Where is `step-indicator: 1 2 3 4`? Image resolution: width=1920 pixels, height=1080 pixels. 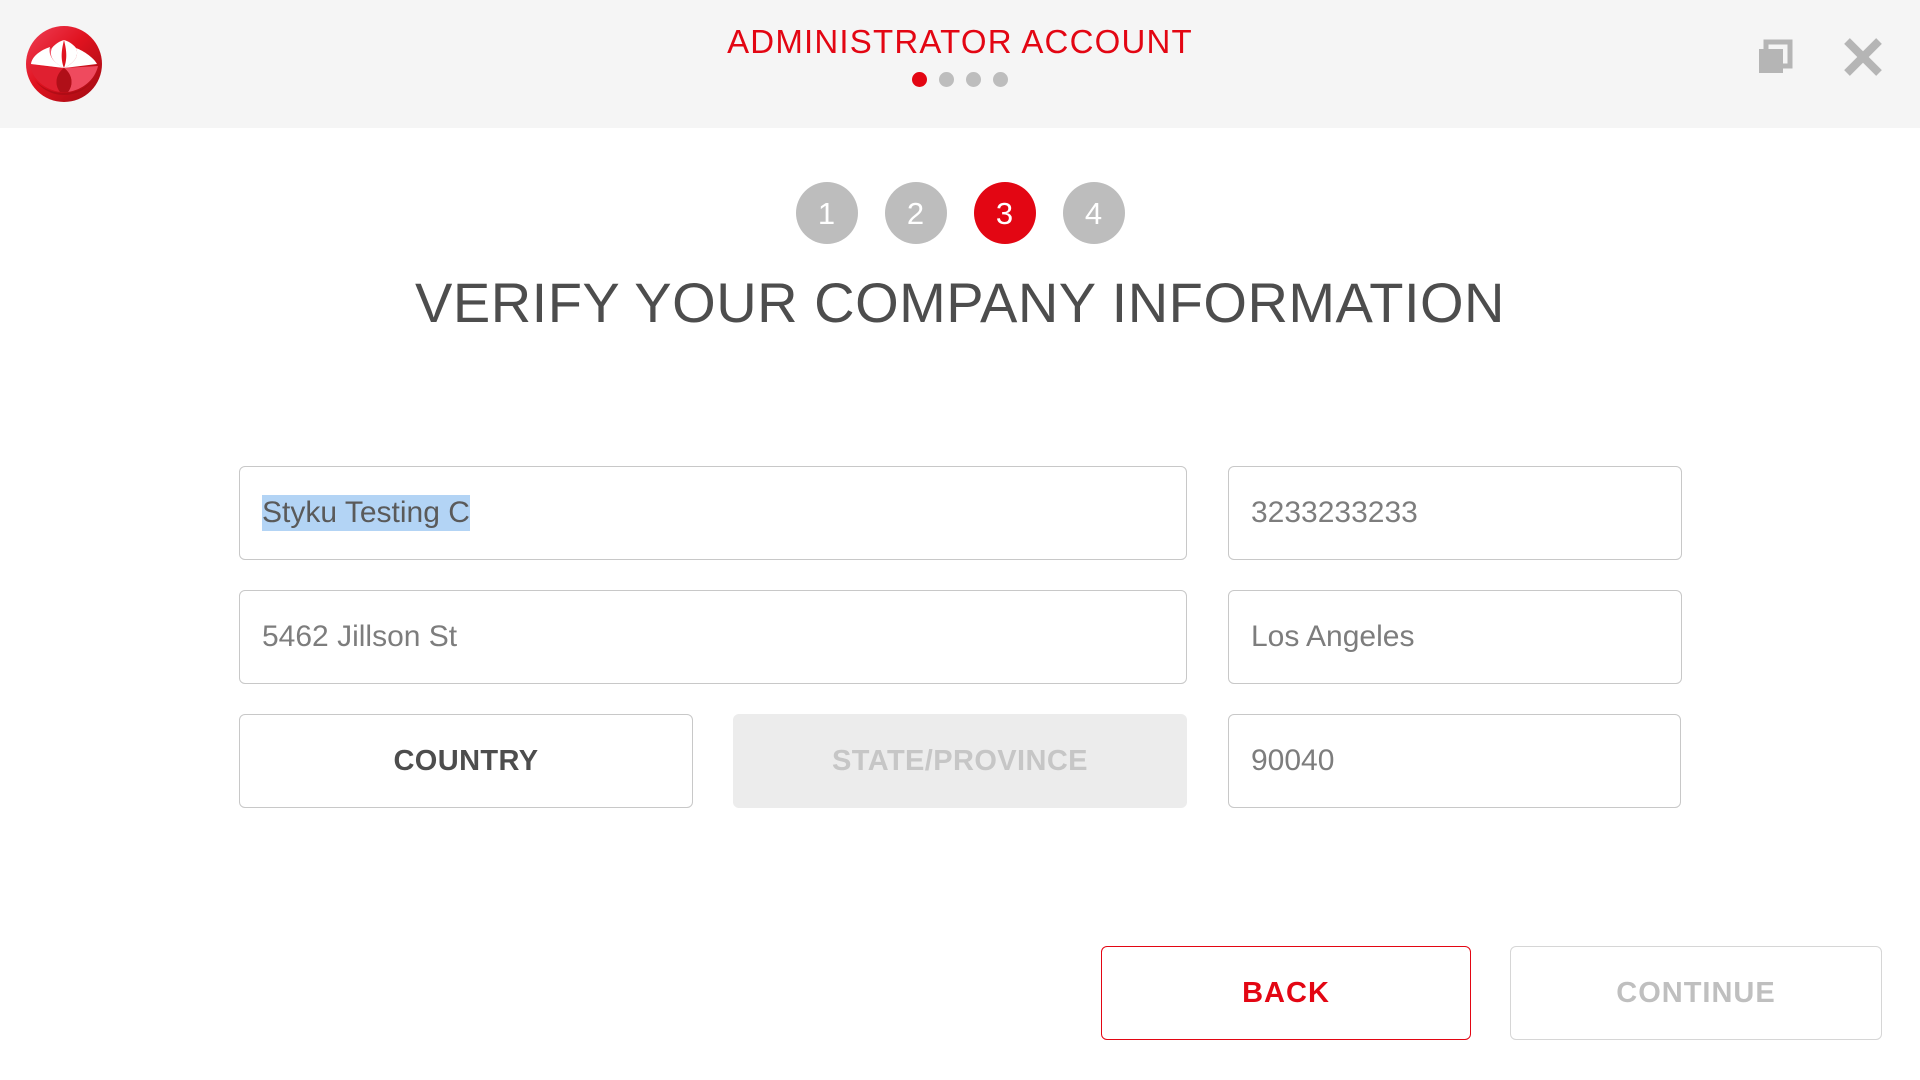 step-indicator: 1 2 3 4 is located at coordinates (960, 213).